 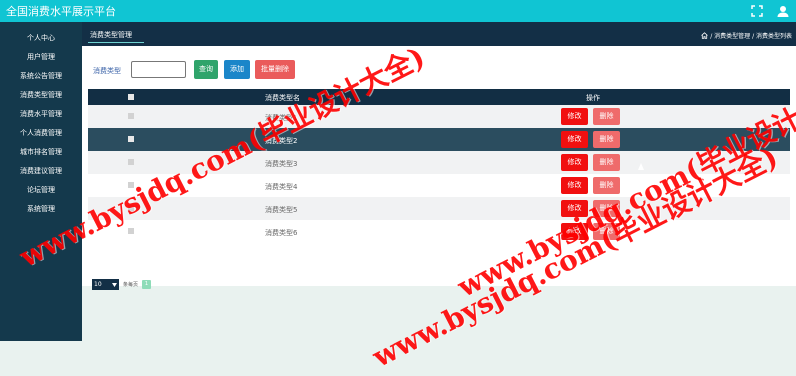 I want to click on breadcrumb: / 消费类型管理 / 消费类型列表, so click(x=746, y=35).